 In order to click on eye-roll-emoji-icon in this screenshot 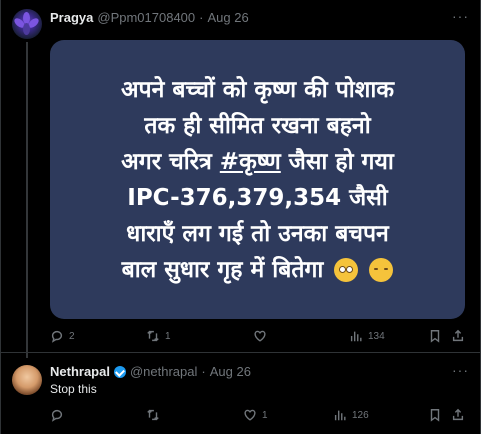, I will do `click(346, 270)`.